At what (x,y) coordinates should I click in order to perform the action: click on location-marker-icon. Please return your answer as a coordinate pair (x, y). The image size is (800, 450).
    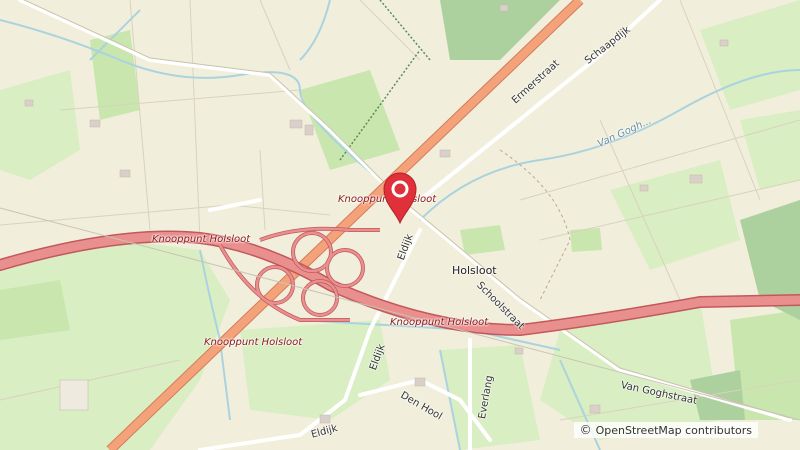
    Looking at the image, I should click on (400, 198).